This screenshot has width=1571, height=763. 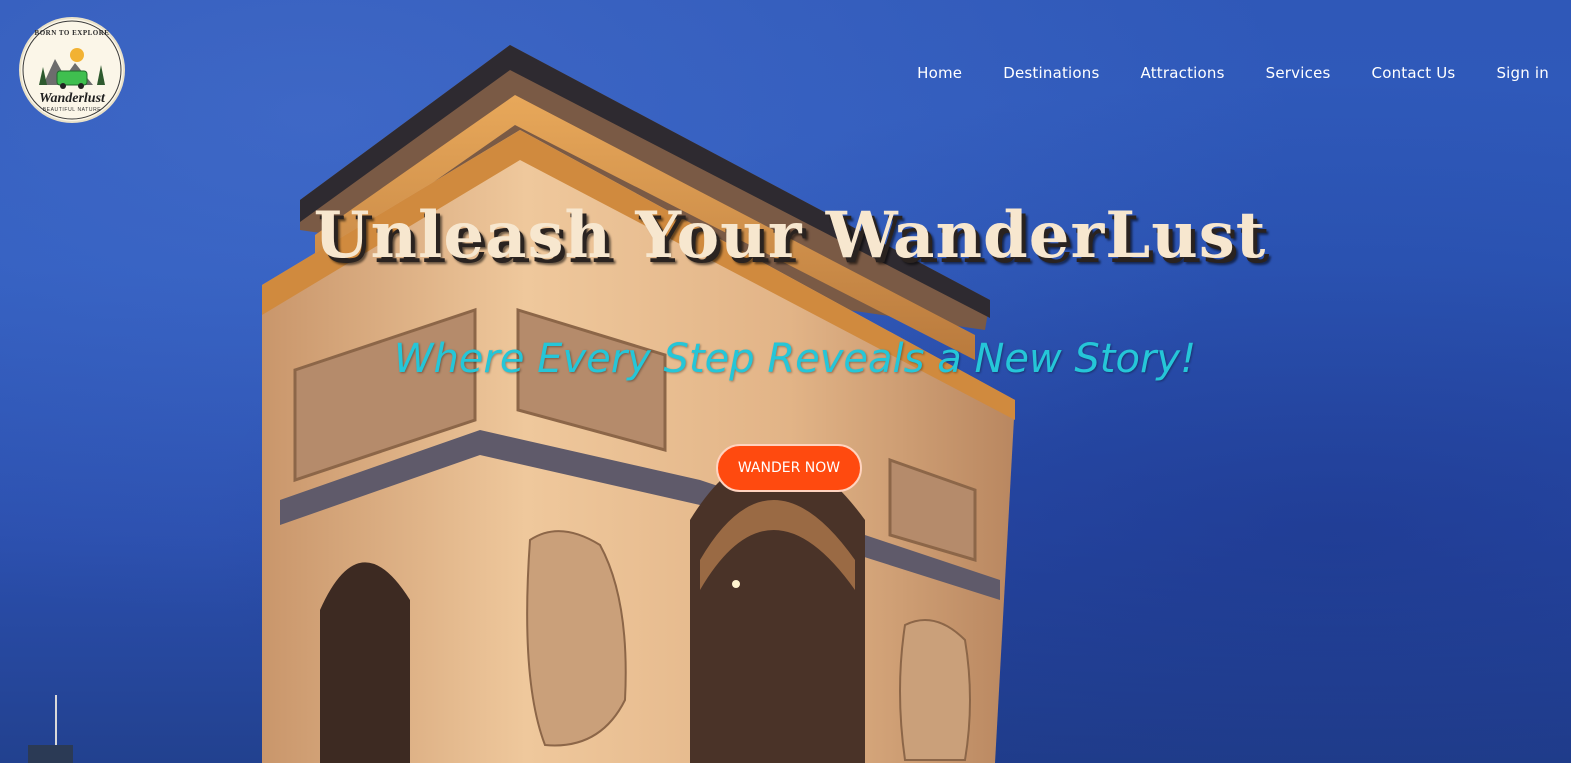 What do you see at coordinates (1051, 73) in the screenshot?
I see `nav-destinations: Destinations` at bounding box center [1051, 73].